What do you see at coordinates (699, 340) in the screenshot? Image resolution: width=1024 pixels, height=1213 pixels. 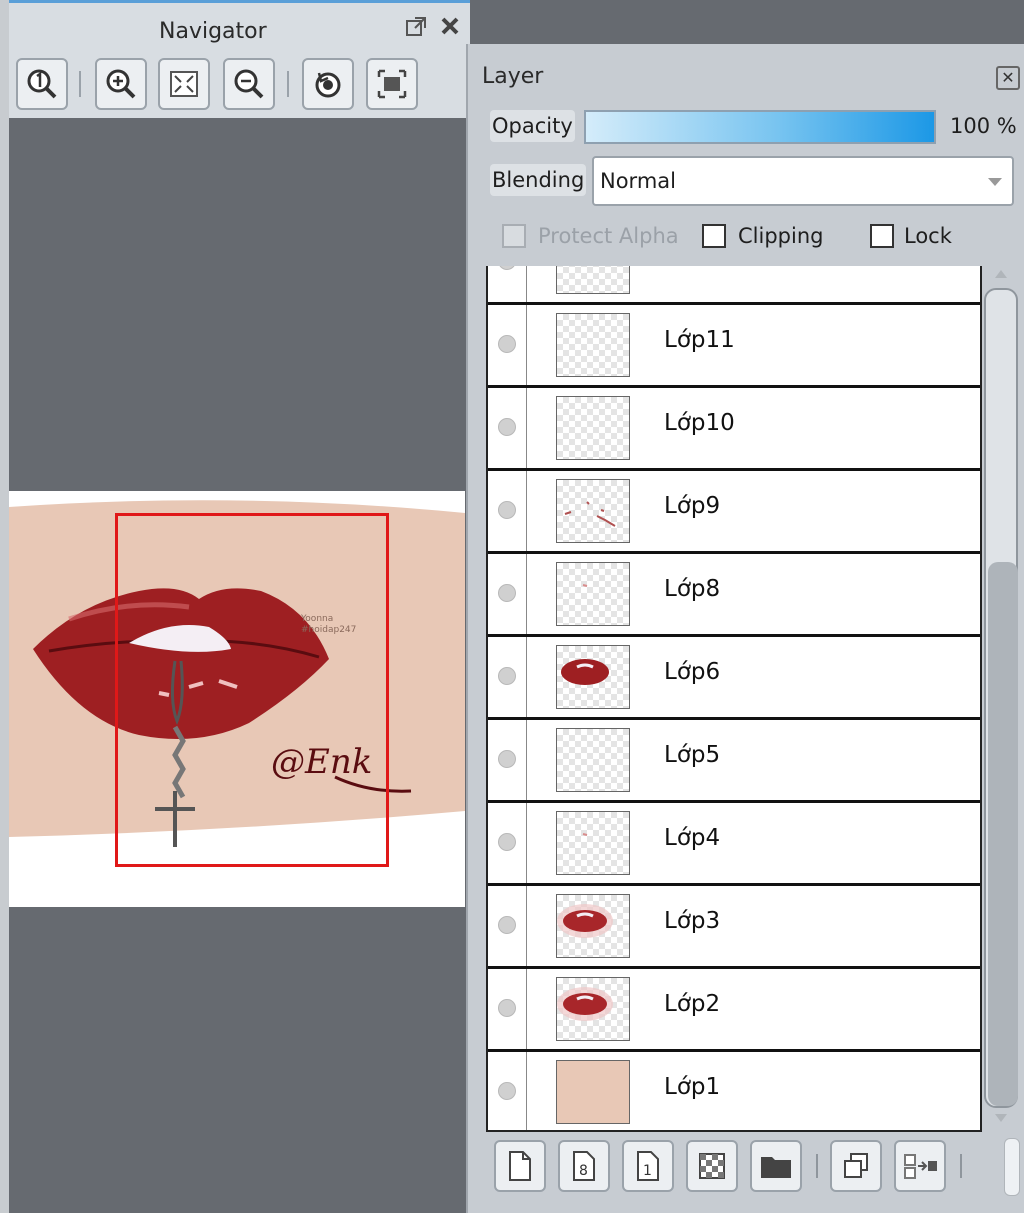 I see `layer-name: Lớp11` at bounding box center [699, 340].